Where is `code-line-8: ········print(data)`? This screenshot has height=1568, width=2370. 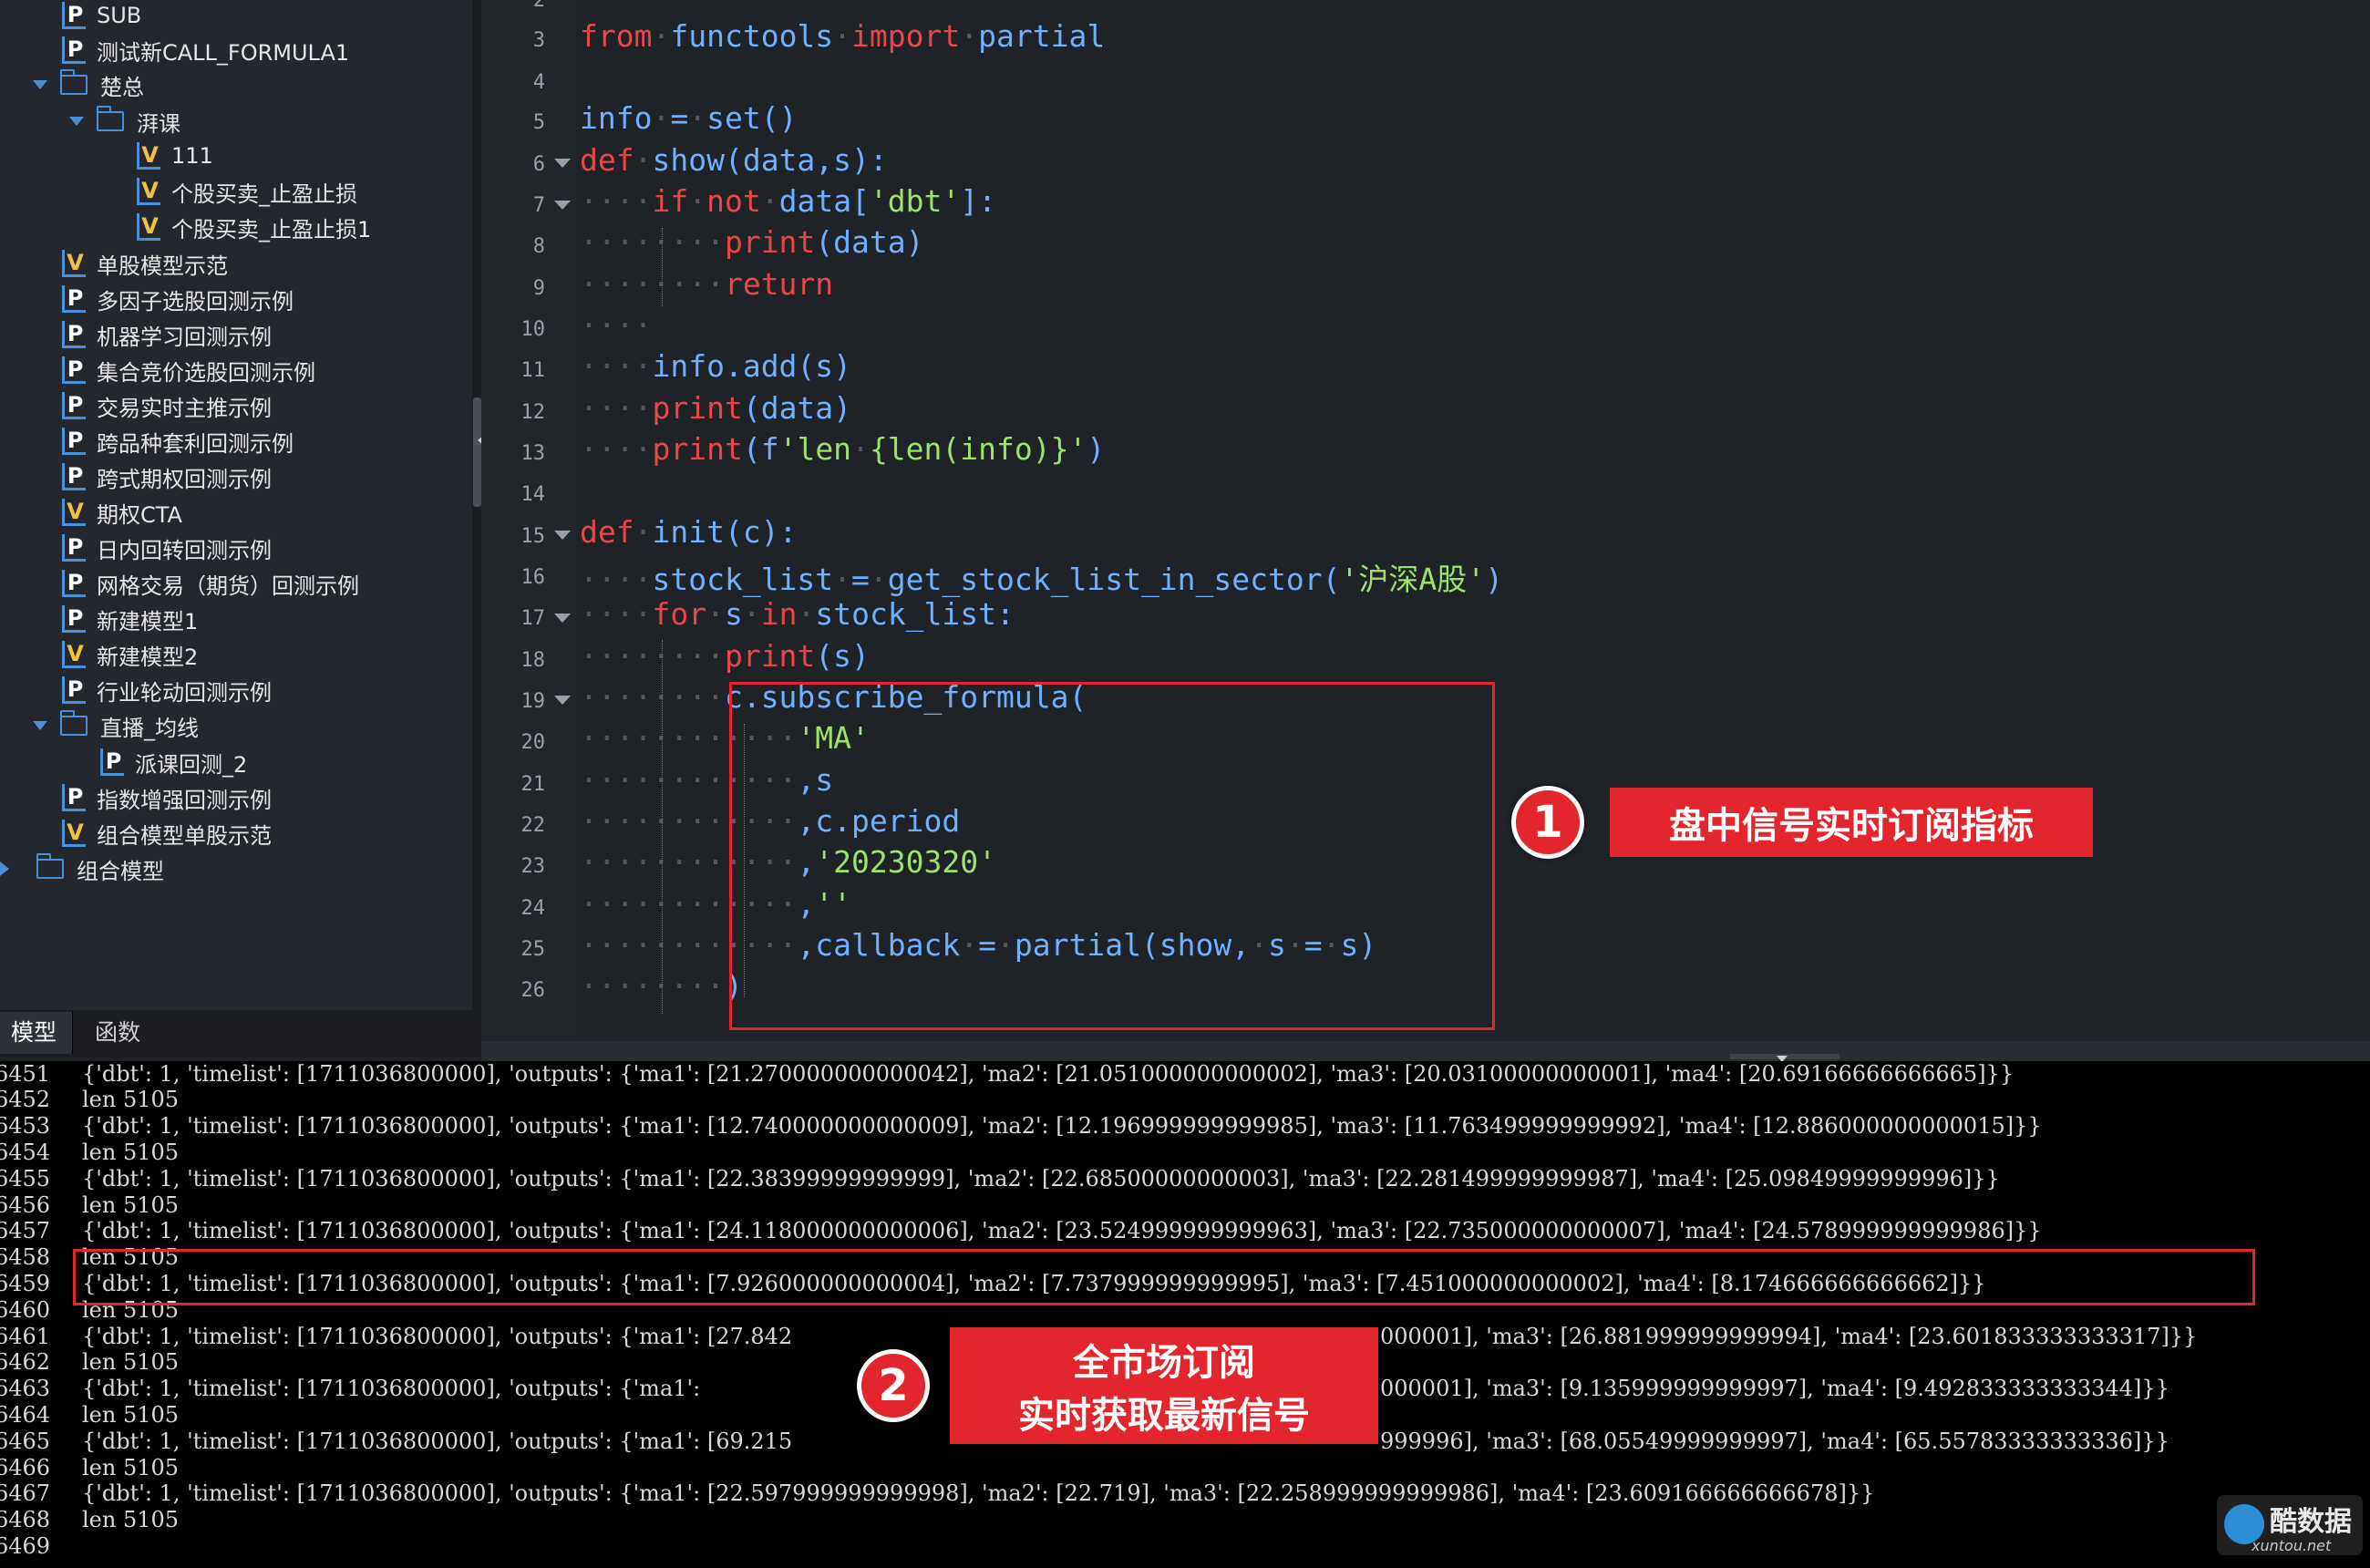 code-line-8: ········print(data) is located at coordinates (752, 242).